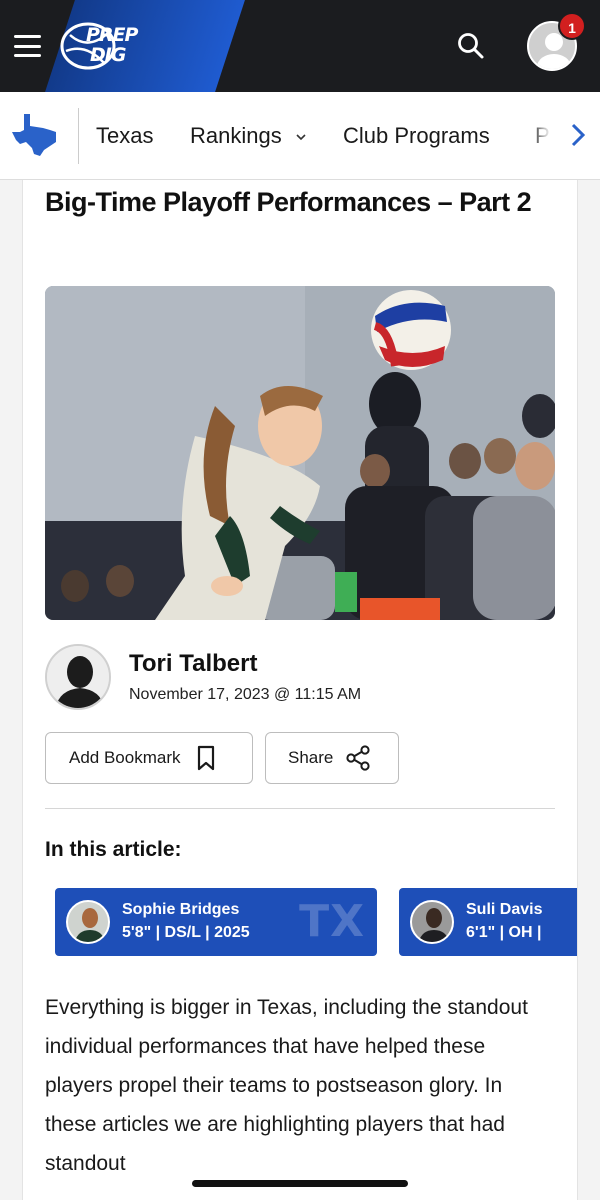  I want to click on player-card: Sophie Bridges 5'8" | DS/L | 2025 TX, so click(216, 922).